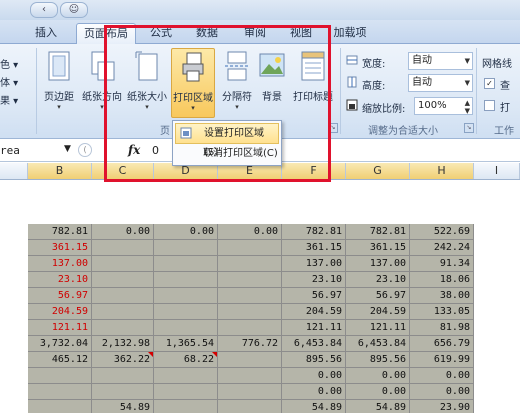 This screenshot has width=520, height=413. I want to click on height-select: 自动 ▼, so click(440, 83).